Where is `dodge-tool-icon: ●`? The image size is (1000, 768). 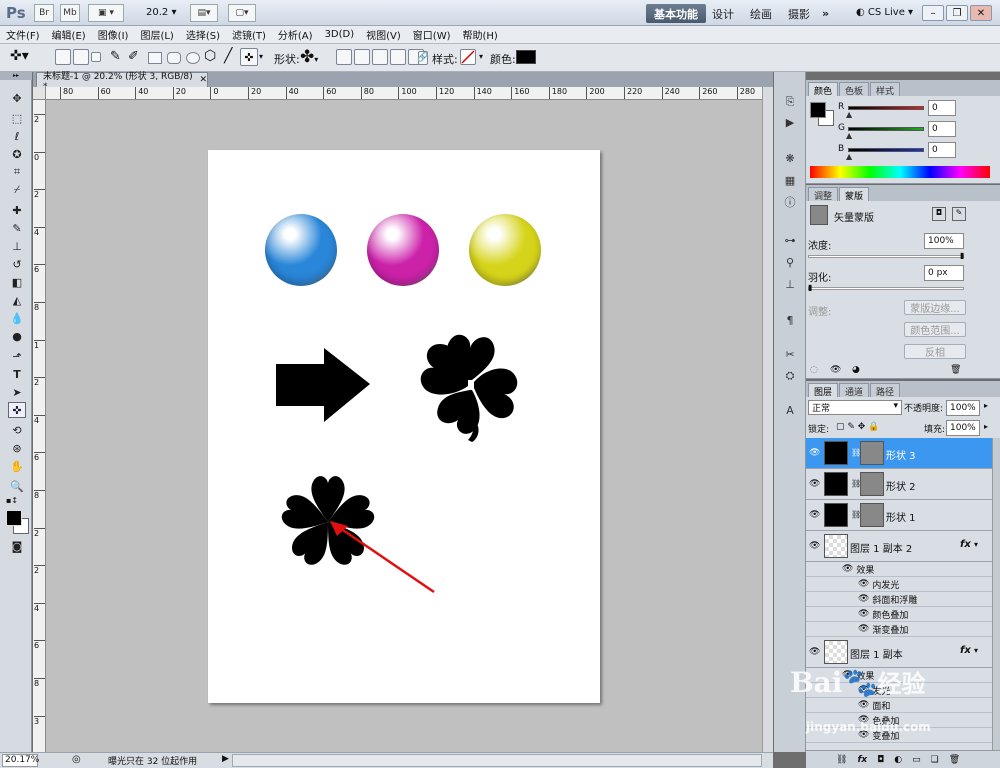
dodge-tool-icon: ● is located at coordinates (17, 336).